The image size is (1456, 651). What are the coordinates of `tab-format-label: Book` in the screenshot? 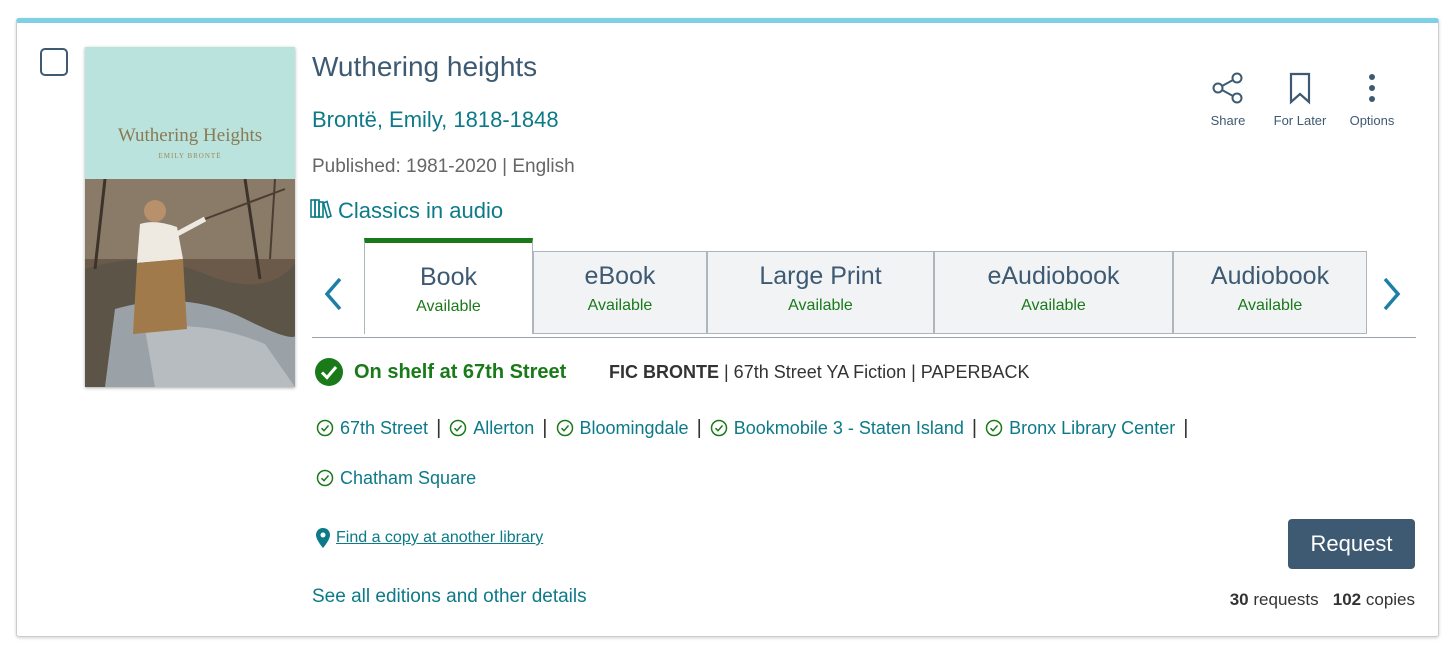 It's located at (448, 277).